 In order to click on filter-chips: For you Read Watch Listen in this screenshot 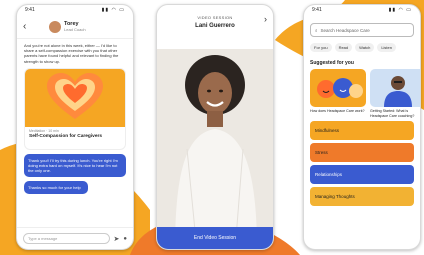, I will do `click(362, 44)`.